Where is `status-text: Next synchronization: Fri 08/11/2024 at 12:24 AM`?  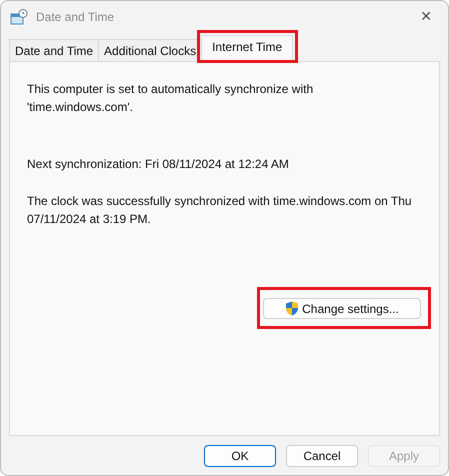 status-text: Next synchronization: Fri 08/11/2024 at 12:24 AM is located at coordinates (158, 164).